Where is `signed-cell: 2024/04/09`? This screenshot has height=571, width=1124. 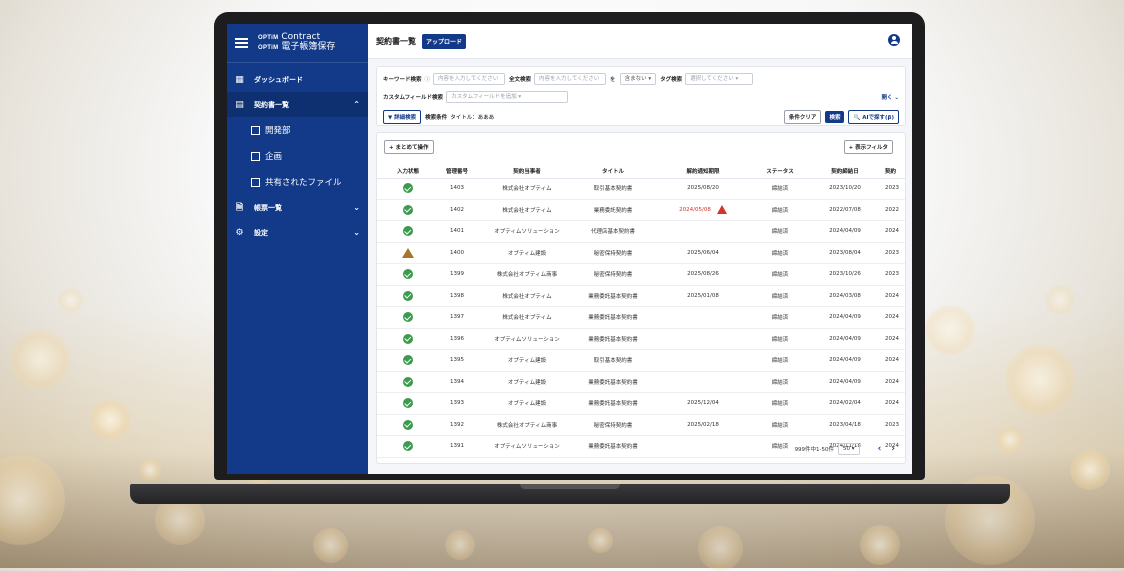 signed-cell: 2024/04/09 is located at coordinates (845, 360).